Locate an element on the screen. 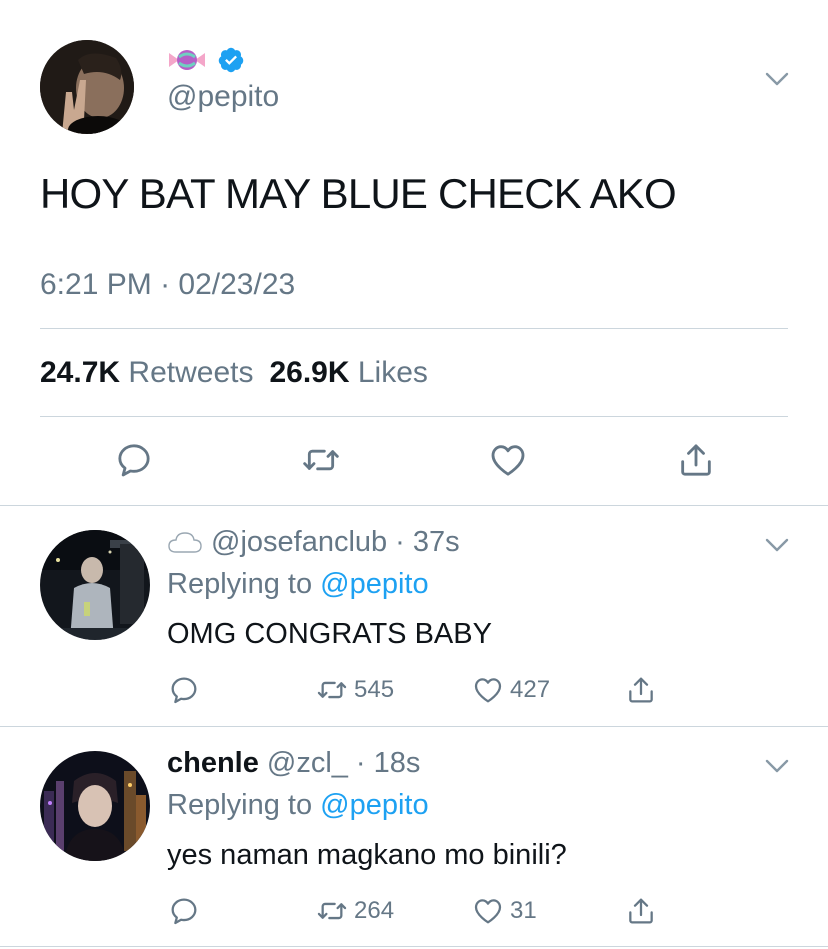  likes-label: Likes is located at coordinates (392, 372).